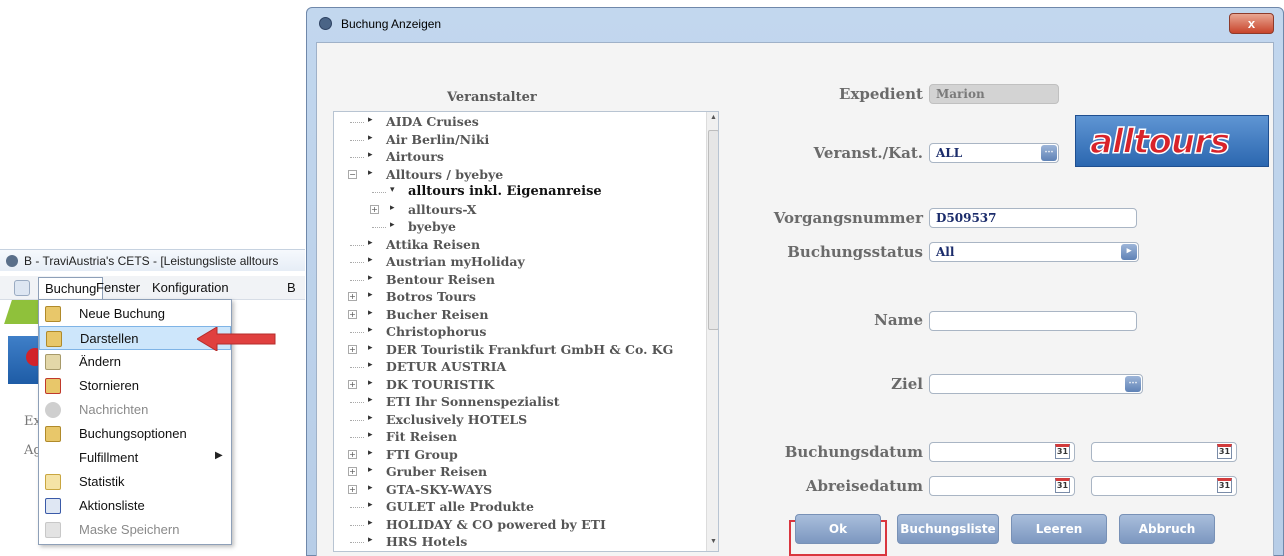 This screenshot has height=556, width=1284. Describe the element at coordinates (948, 529) in the screenshot. I see `buchungsliste-button: Buchungsliste` at that location.